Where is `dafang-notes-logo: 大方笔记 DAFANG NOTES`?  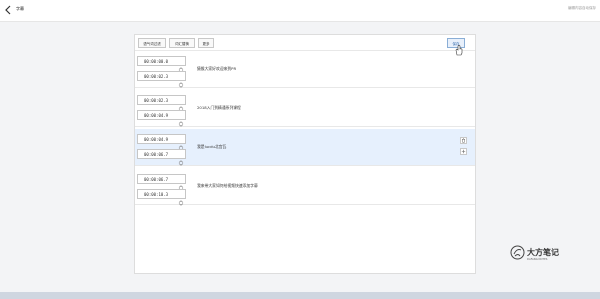 dafang-notes-logo: 大方笔记 DAFANG NOTES is located at coordinates (540, 256).